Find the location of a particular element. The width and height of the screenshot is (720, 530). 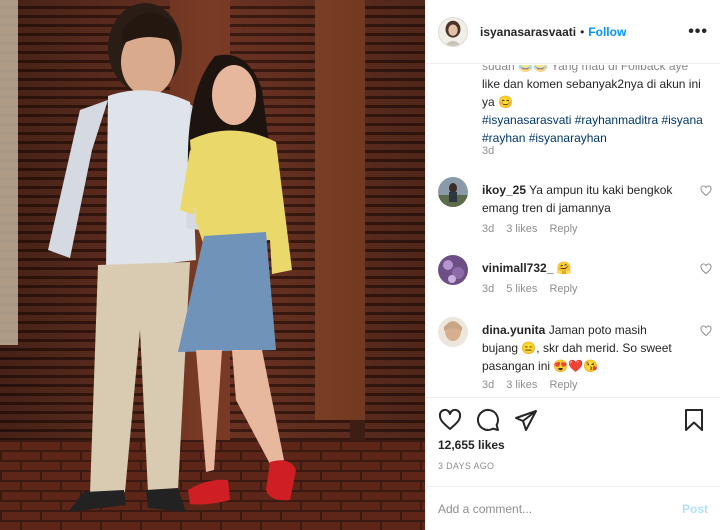

heart-icon is located at coordinates (450, 420).